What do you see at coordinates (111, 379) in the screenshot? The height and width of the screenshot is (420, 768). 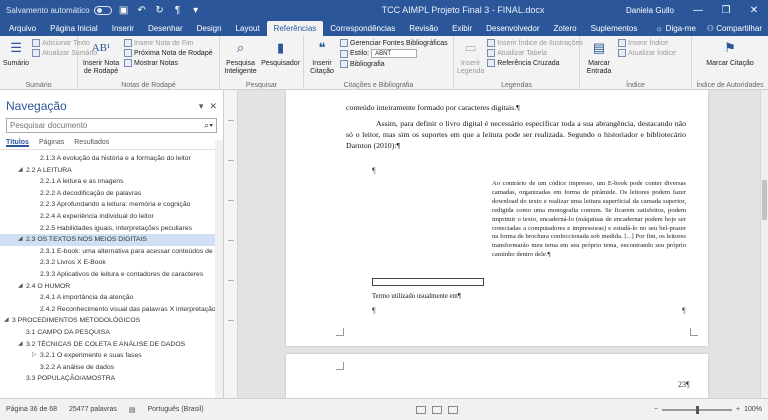 I see `heading-item: 3.3 POPULAÇÃO/AMOSTRA` at bounding box center [111, 379].